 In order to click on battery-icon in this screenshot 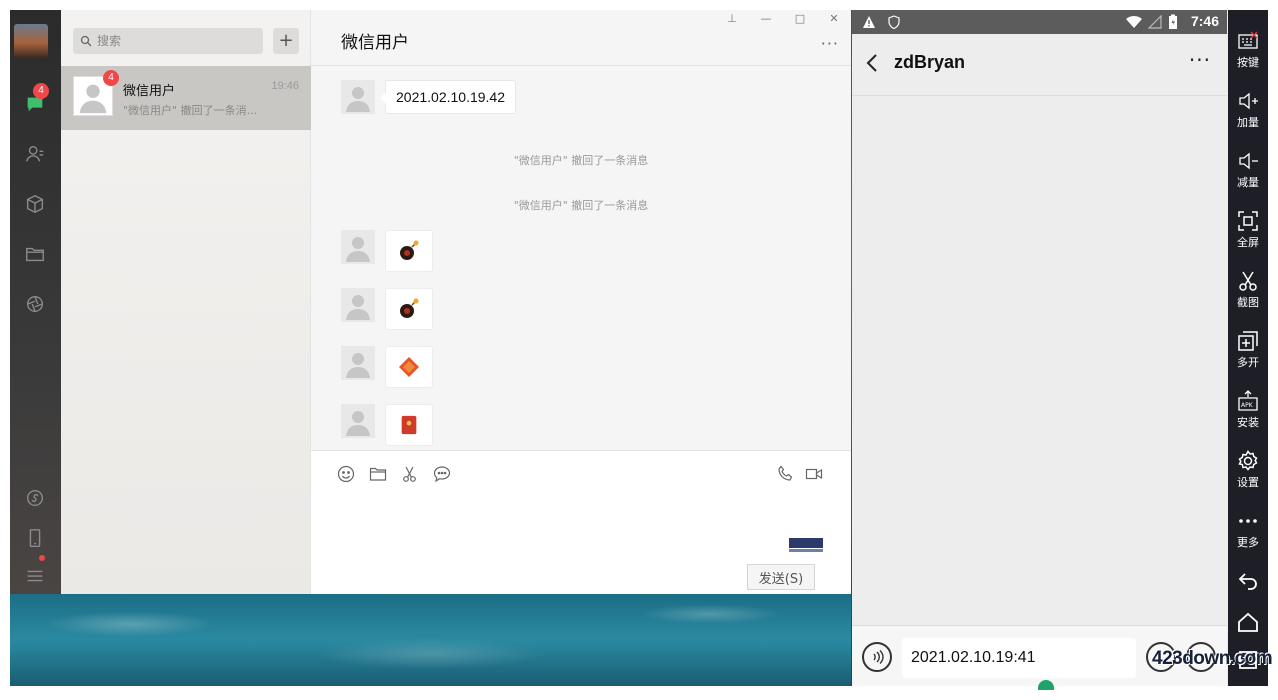, I will do `click(1173, 21)`.